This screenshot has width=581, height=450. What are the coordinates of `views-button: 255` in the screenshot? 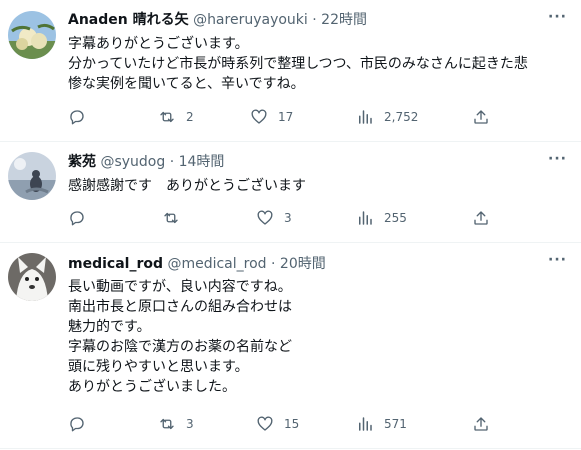 It's located at (381, 218).